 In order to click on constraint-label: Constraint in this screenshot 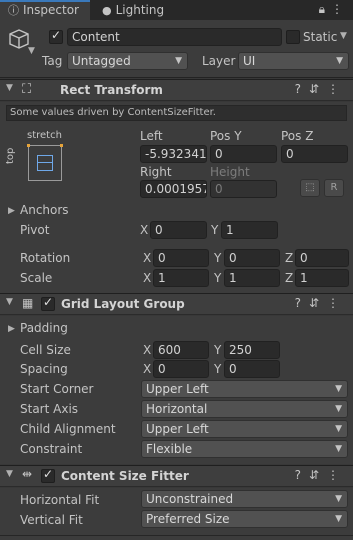, I will do `click(51, 449)`.